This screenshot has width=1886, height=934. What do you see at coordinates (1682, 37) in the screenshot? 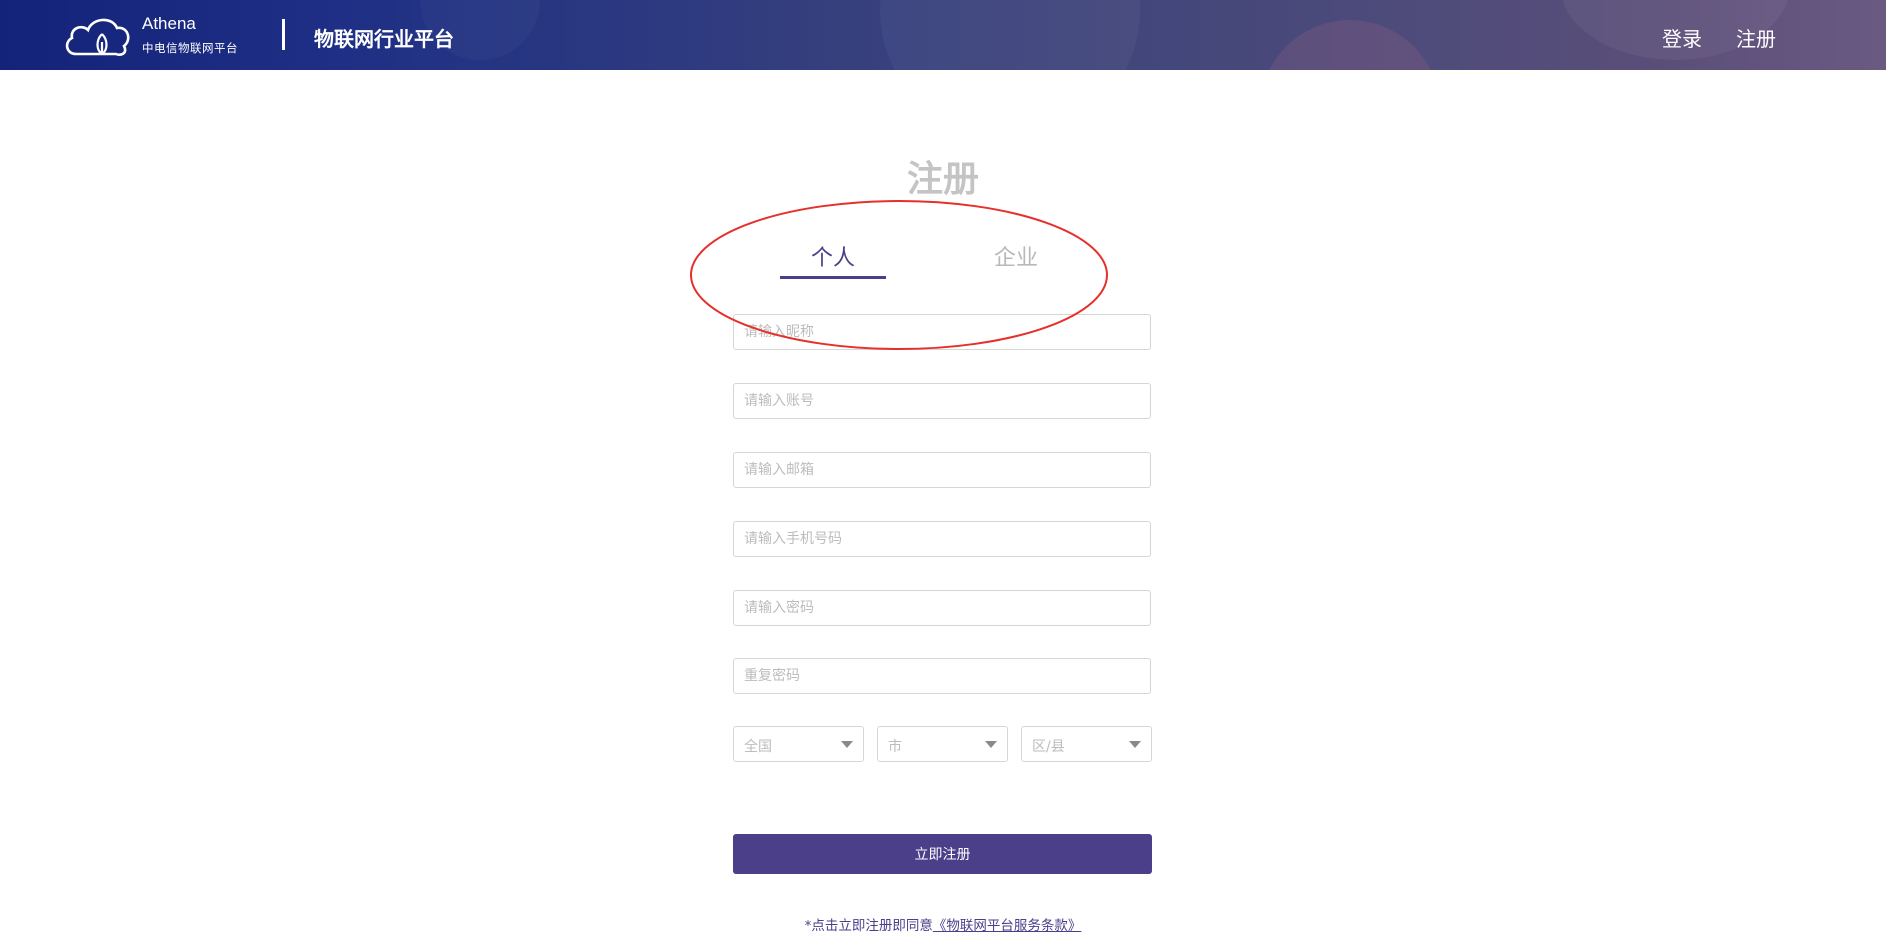
I see `nav-login-link: 登录` at bounding box center [1682, 37].